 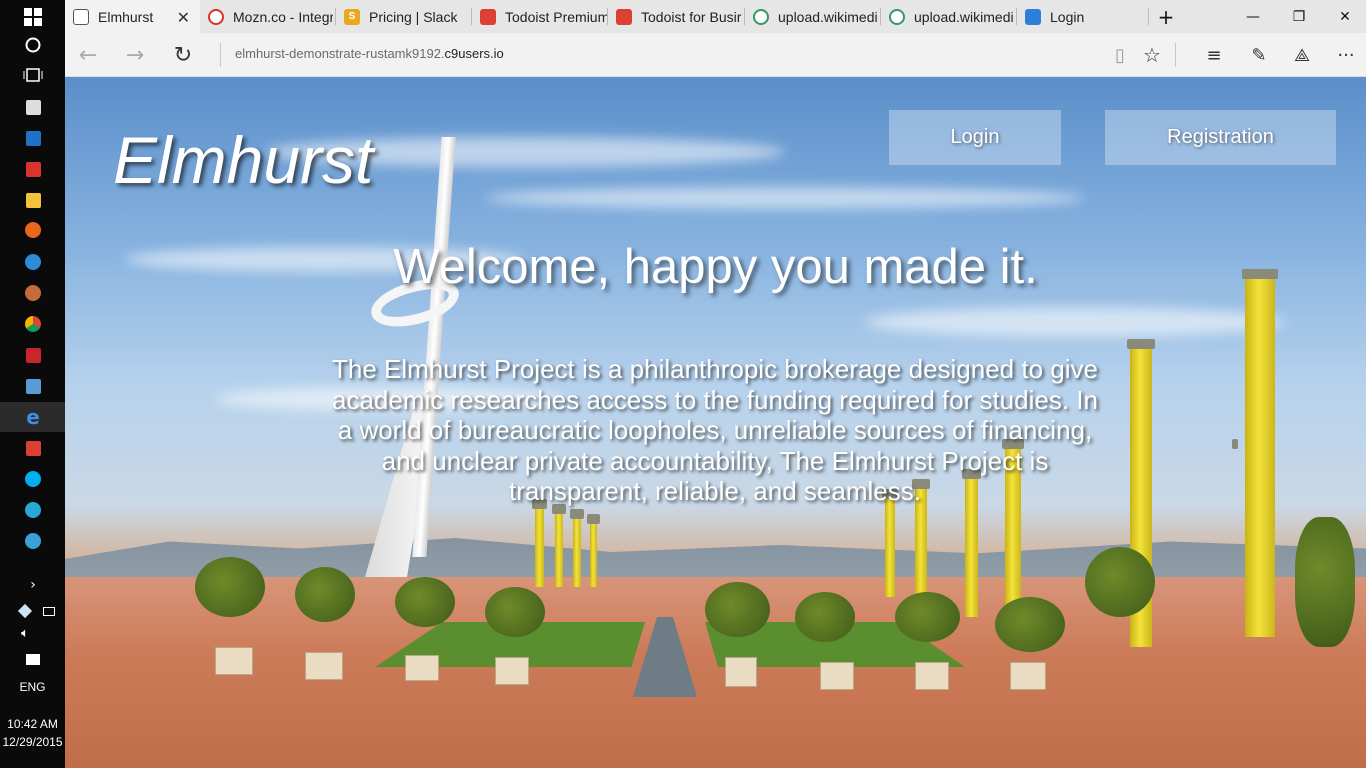 I want to click on login-button: Login, so click(x=975, y=137).